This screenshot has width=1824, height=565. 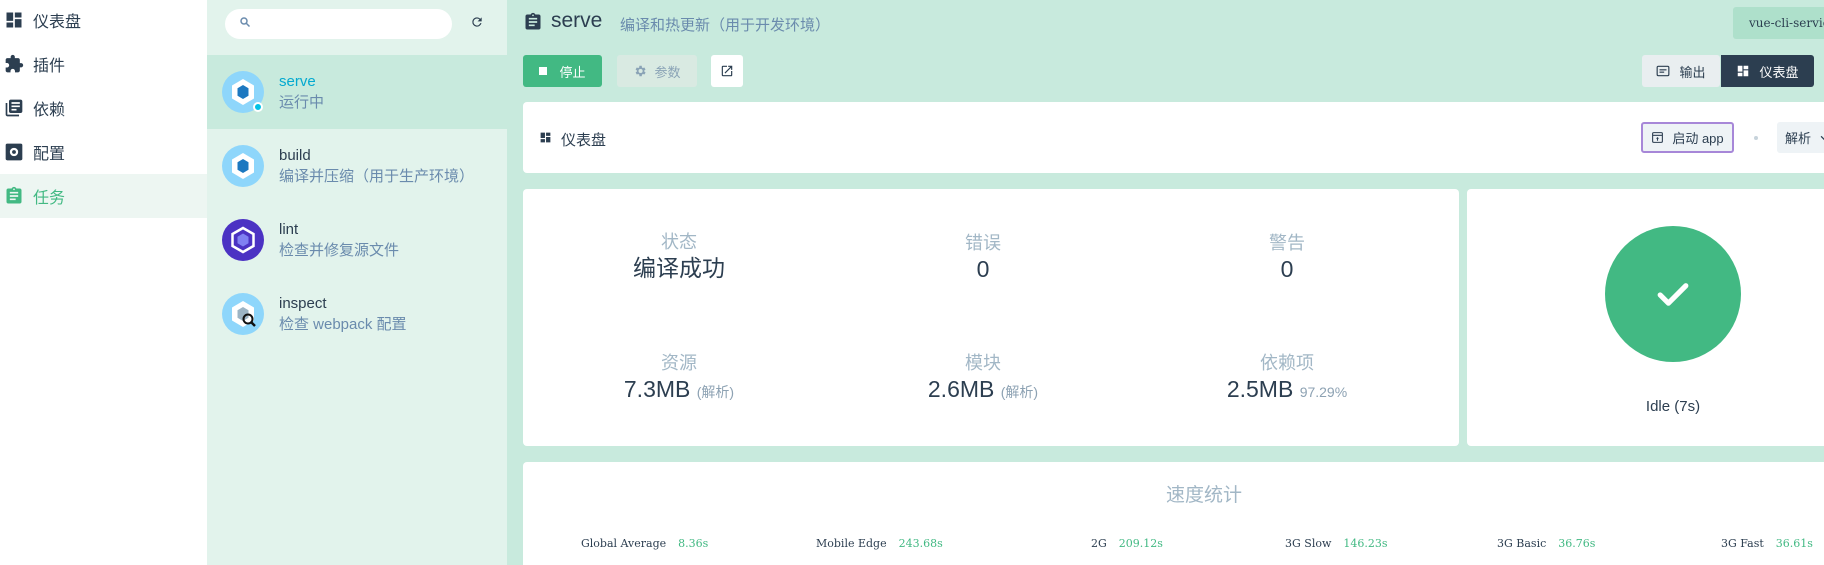 What do you see at coordinates (1658, 137) in the screenshot?
I see `launch-icon` at bounding box center [1658, 137].